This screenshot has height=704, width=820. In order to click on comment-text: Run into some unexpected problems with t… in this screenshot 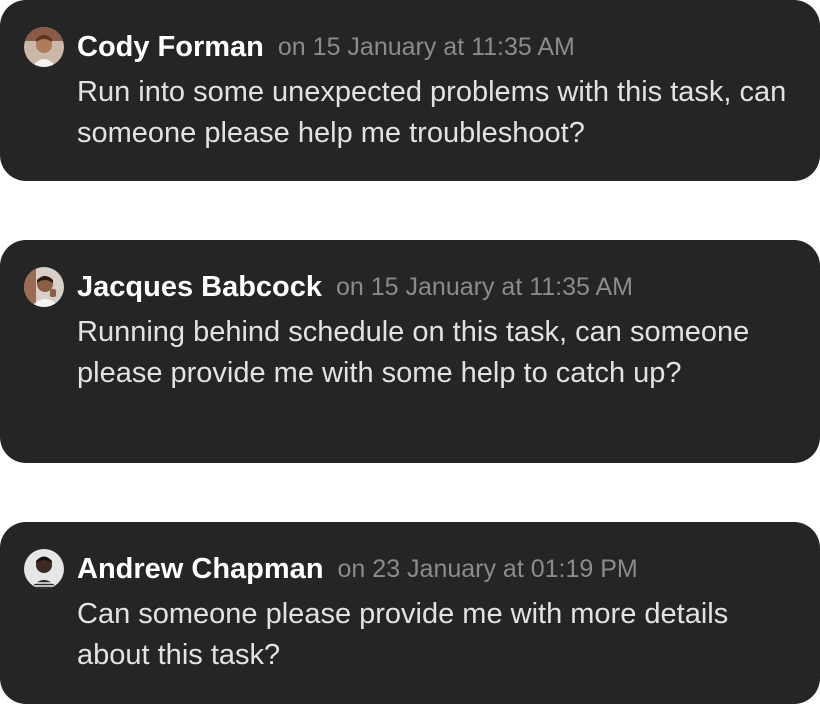, I will do `click(432, 112)`.